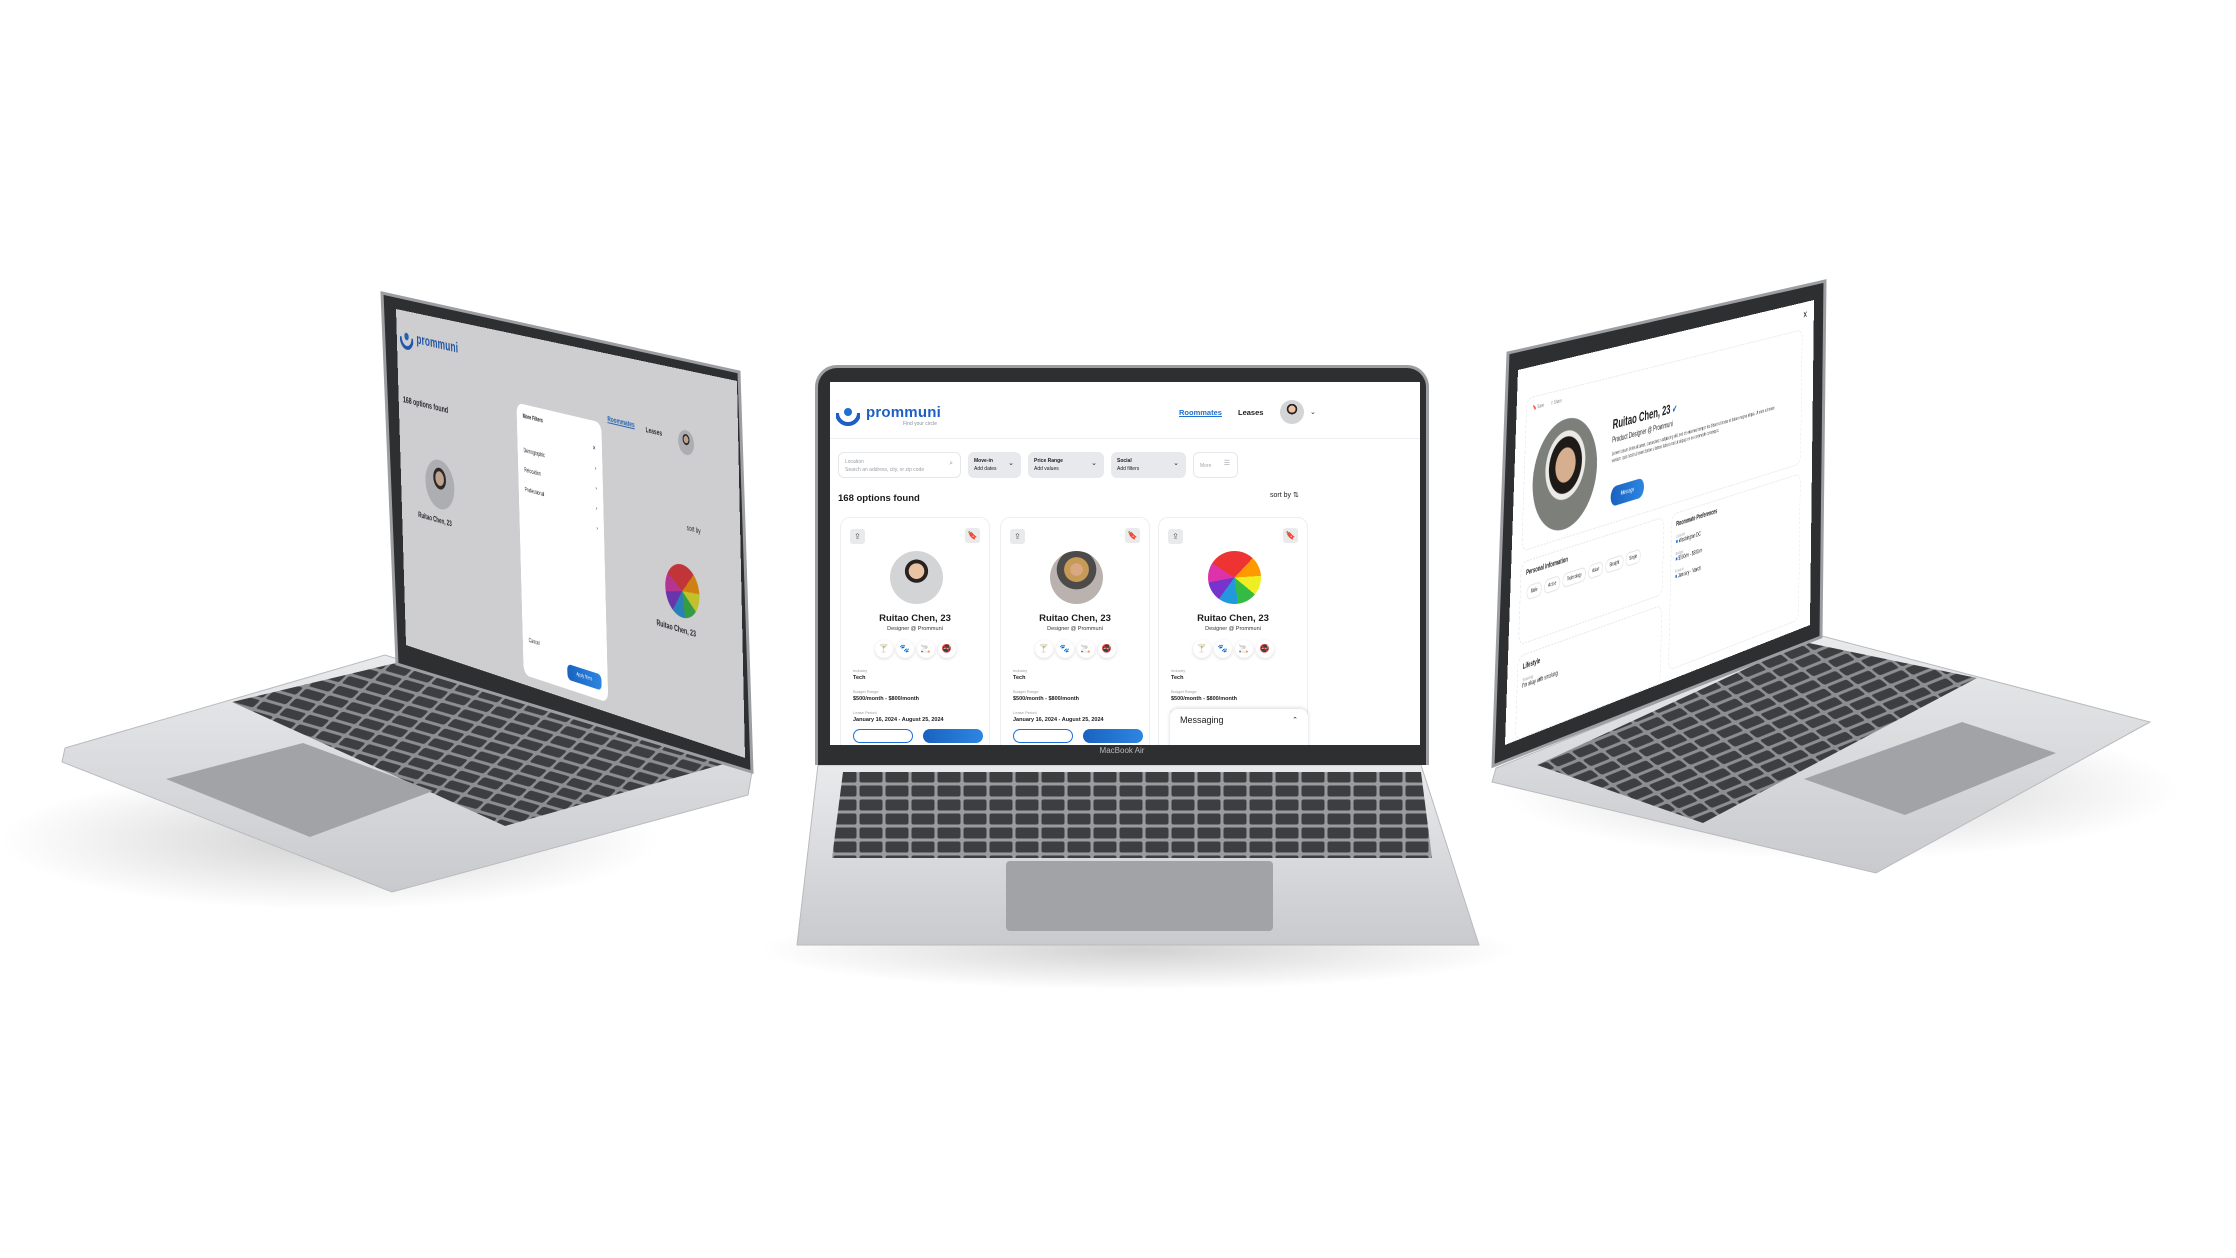  I want to click on share-button: ⇪ Share, so click(1556, 402).